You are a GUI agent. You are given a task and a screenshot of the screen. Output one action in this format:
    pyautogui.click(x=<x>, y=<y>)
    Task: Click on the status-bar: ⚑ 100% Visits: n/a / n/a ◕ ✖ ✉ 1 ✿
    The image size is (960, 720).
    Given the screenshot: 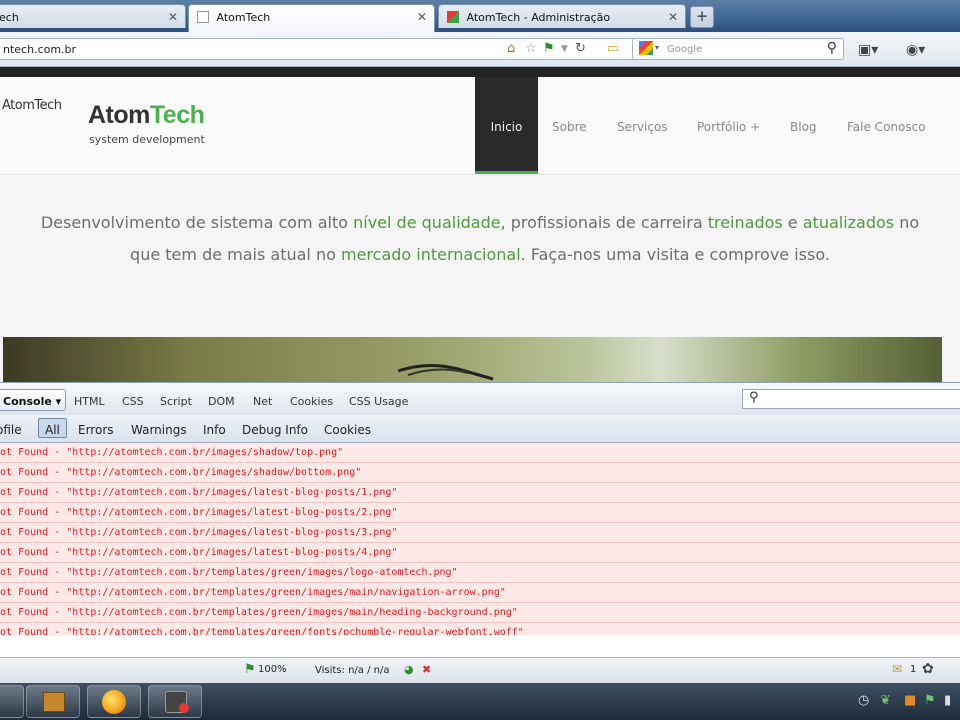 What is the action you would take?
    pyautogui.click(x=480, y=670)
    